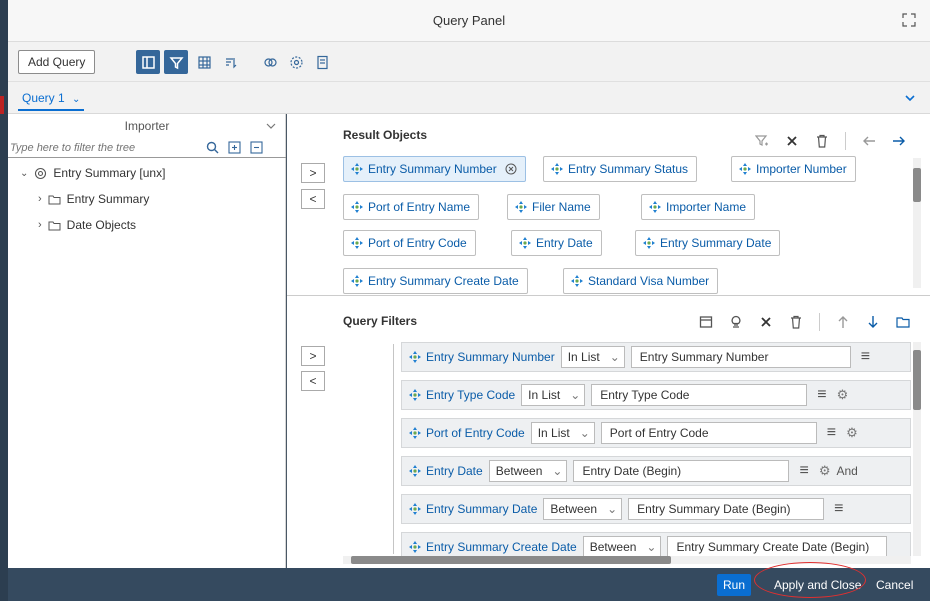 Image resolution: width=930 pixels, height=601 pixels. Describe the element at coordinates (411, 207) in the screenshot. I see `result-object-chip: Port of Entry Name` at that location.